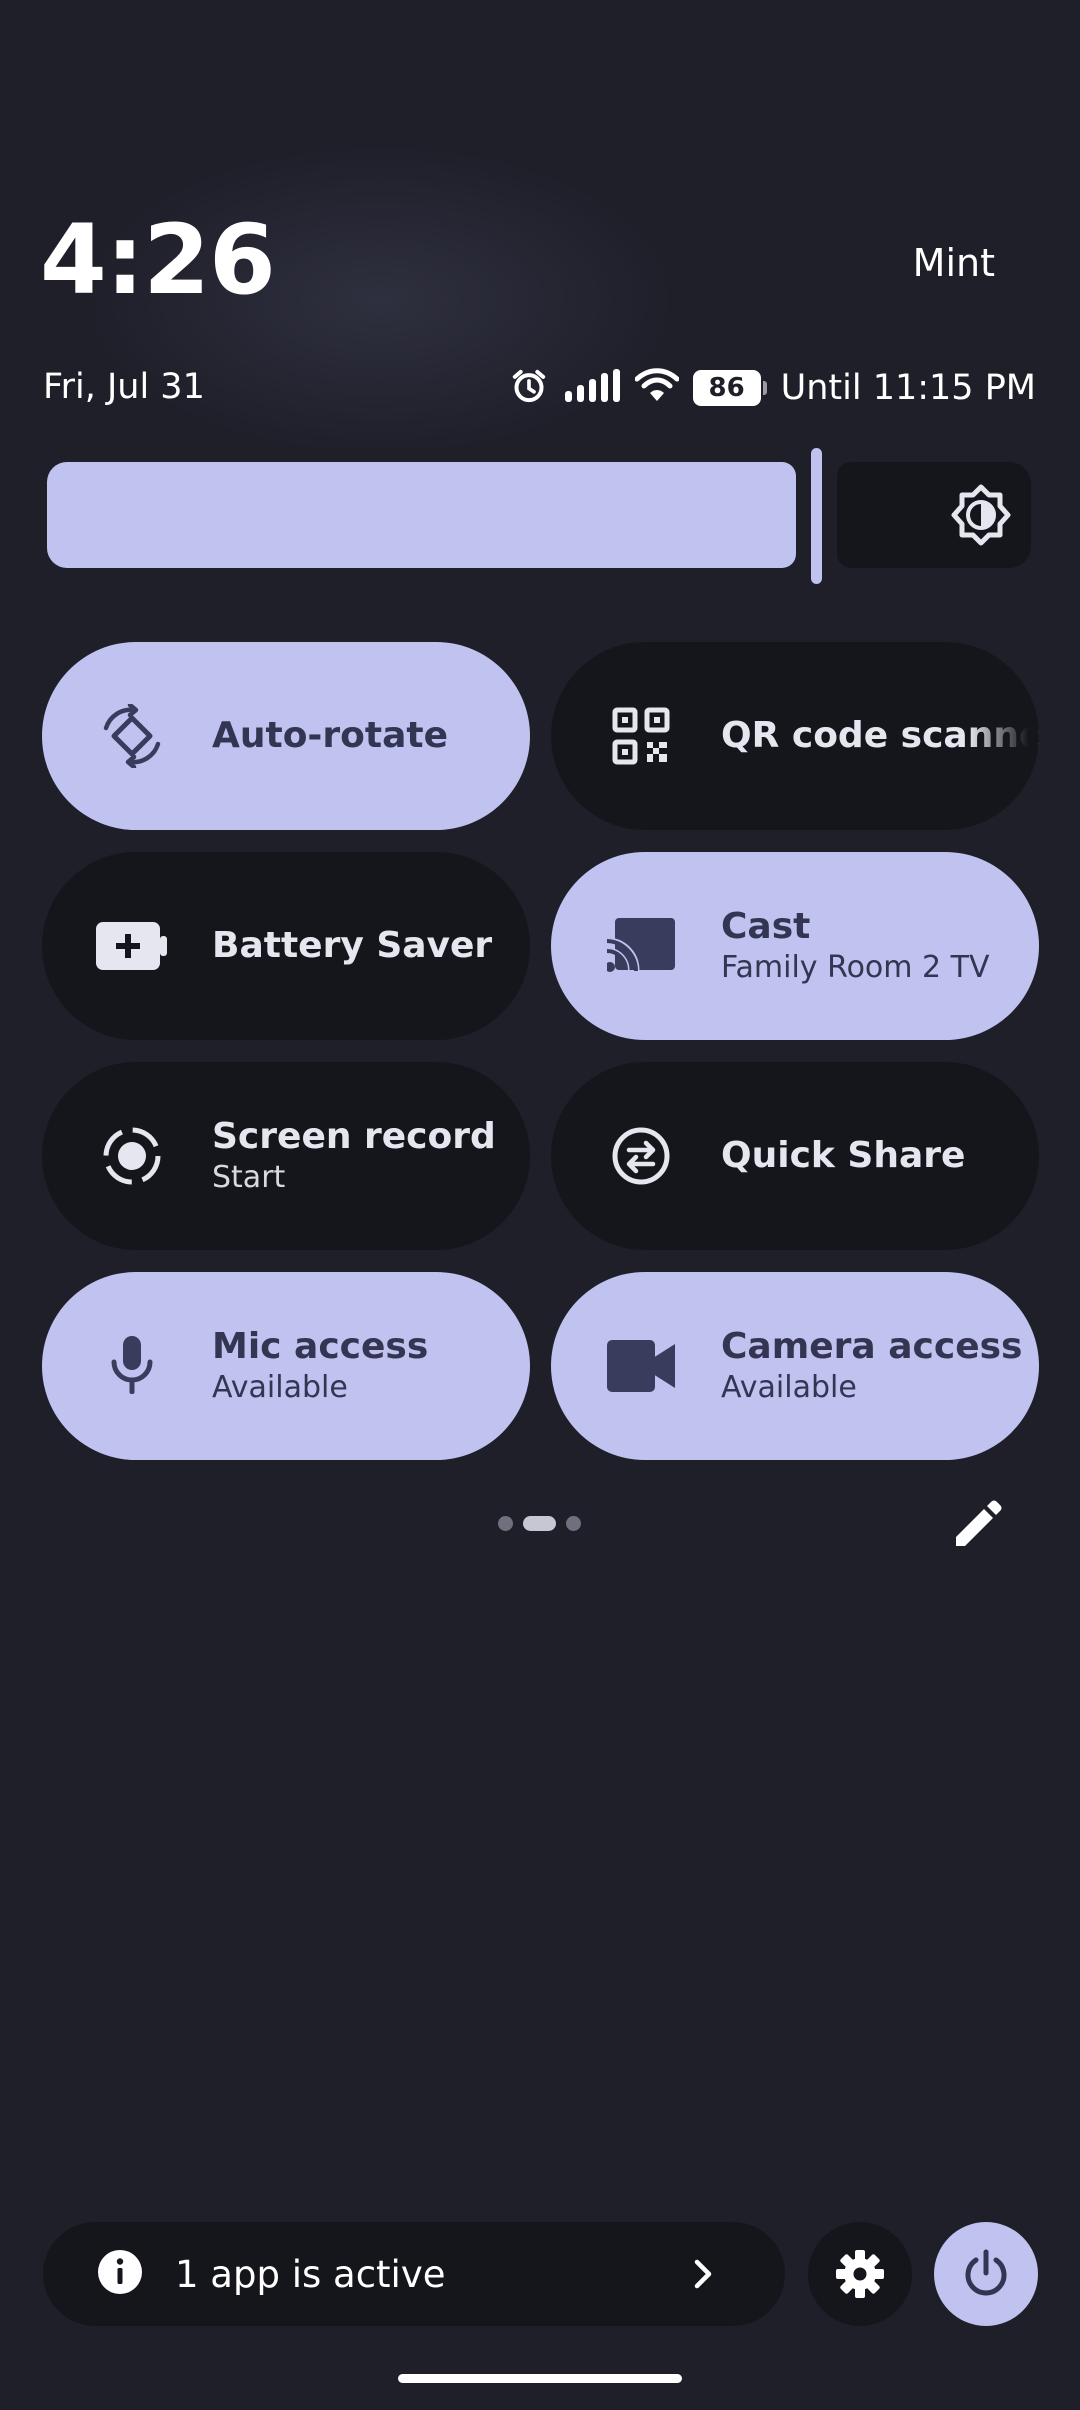 This screenshot has width=1080, height=2410. I want to click on tile-screen-record: Screen record Start, so click(286, 1156).